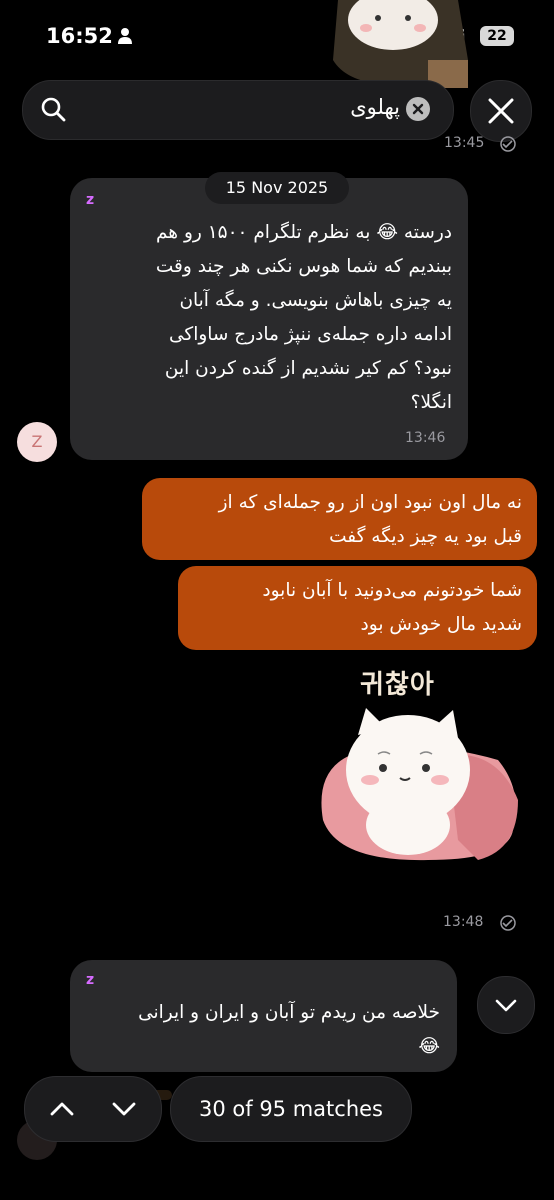 This screenshot has width=554, height=1200. What do you see at coordinates (418, 785) in the screenshot?
I see `cat-sticker` at bounding box center [418, 785].